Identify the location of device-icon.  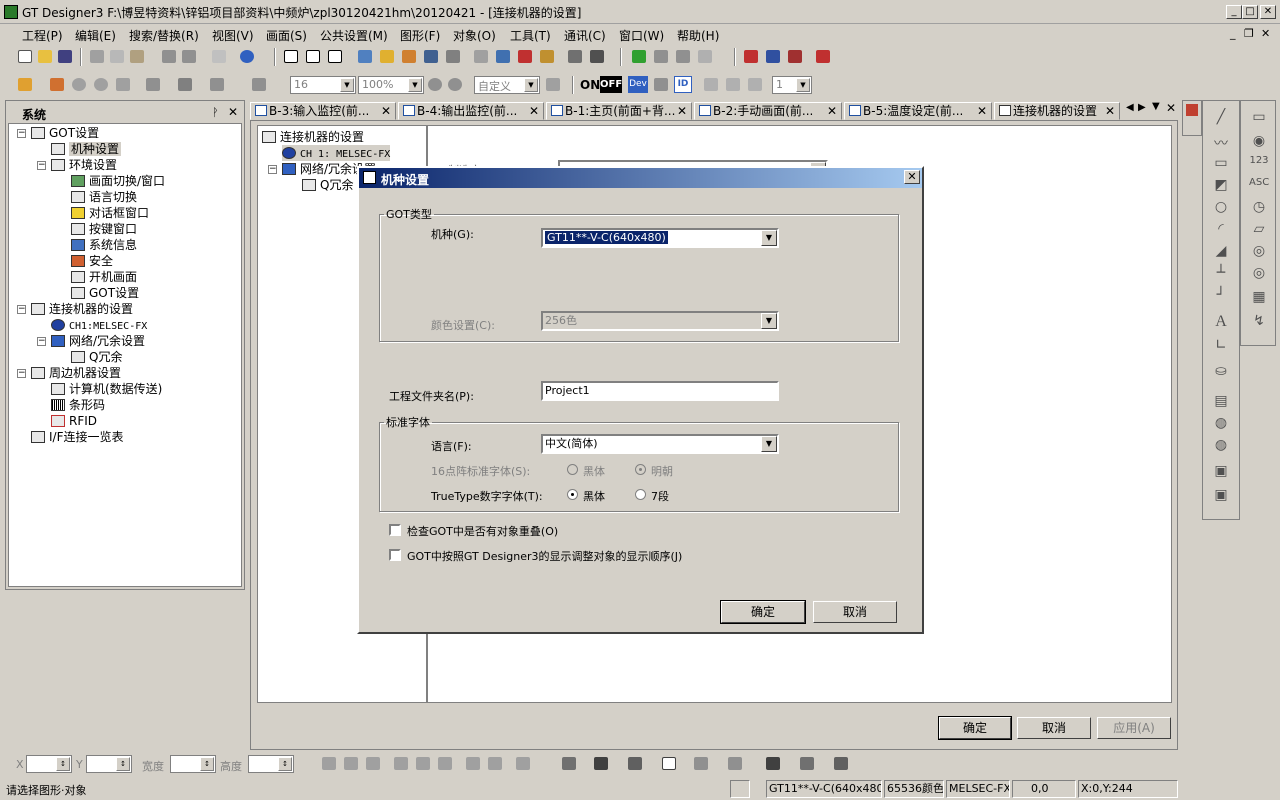
(431, 56).